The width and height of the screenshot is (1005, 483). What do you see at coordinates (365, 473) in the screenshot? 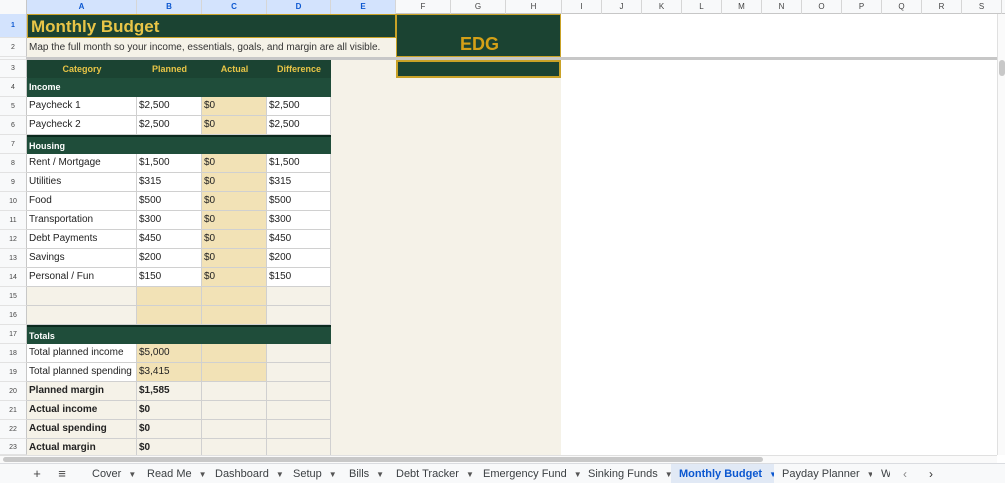
I see `tab-bills: Bills ▼` at bounding box center [365, 473].